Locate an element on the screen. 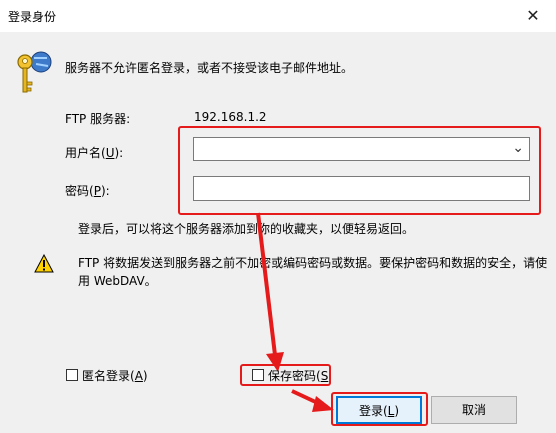  anonymous-login-checkbox is located at coordinates (72, 375).